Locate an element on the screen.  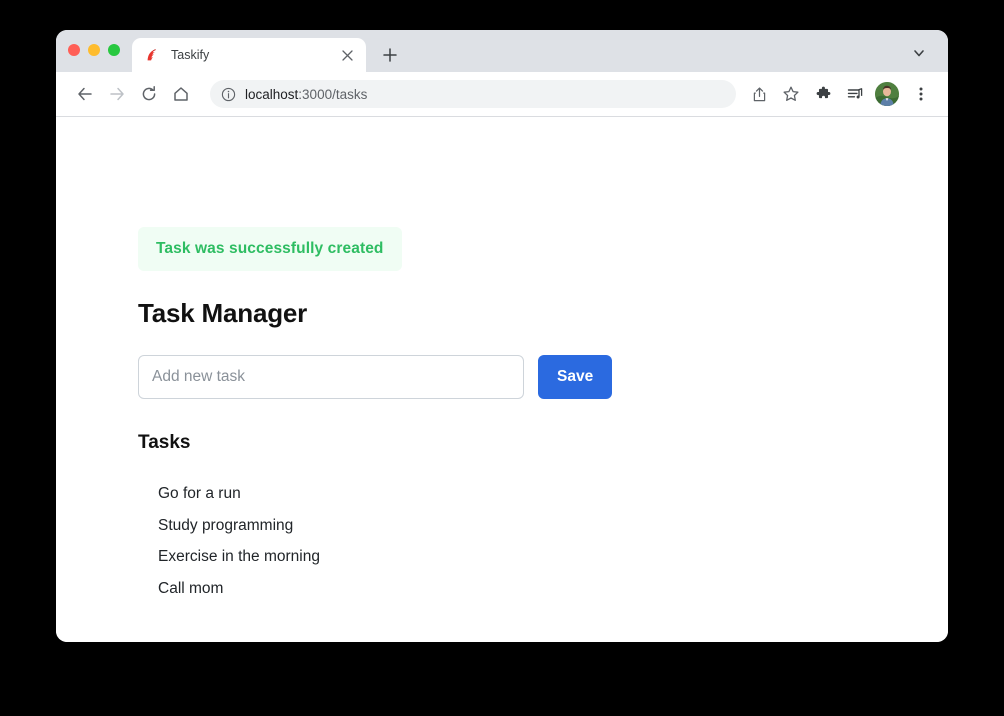
address-bar: localhost:3000/tasks is located at coordinates (473, 94).